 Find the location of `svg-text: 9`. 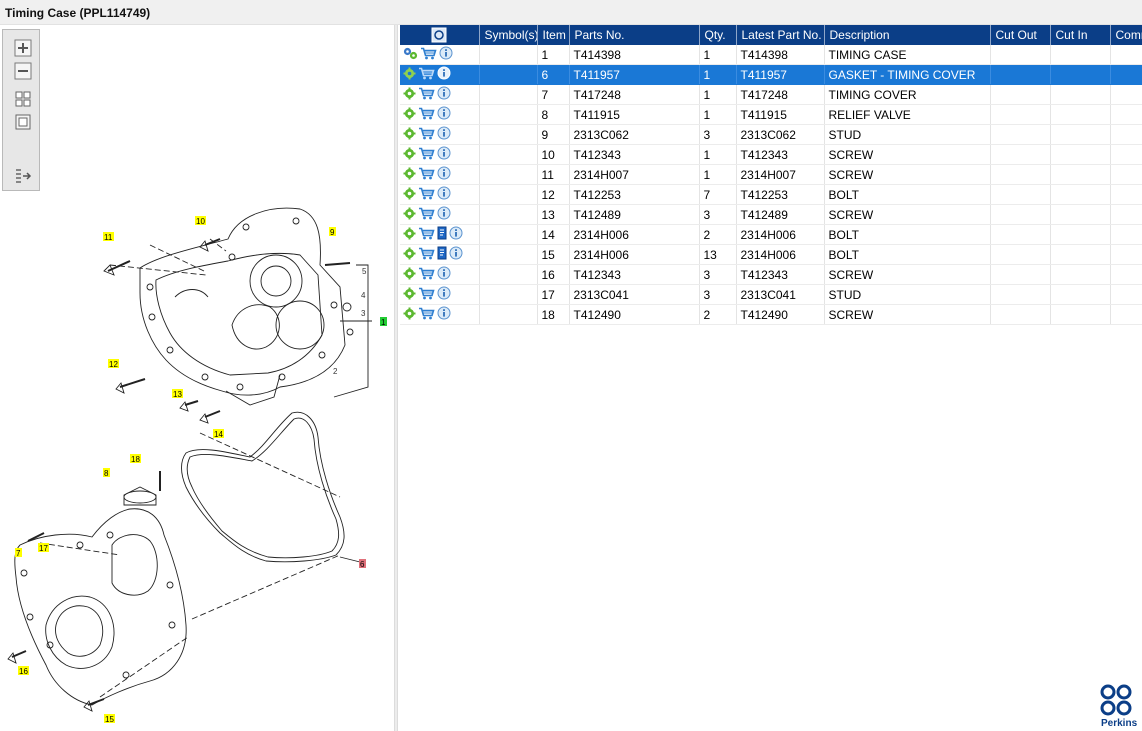

svg-text: 9 is located at coordinates (332, 232).